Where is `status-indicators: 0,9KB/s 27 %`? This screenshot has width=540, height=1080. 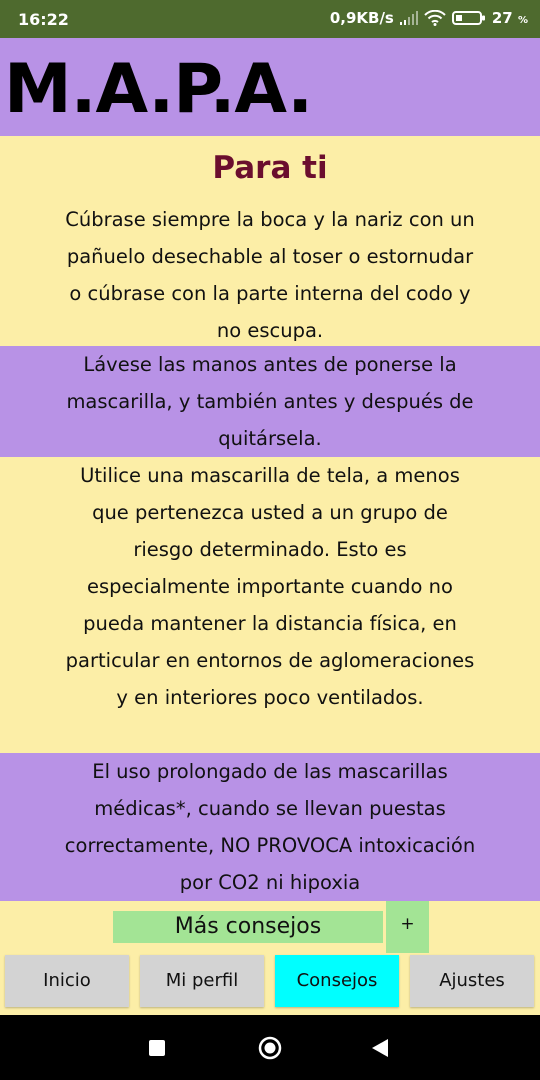
status-indicators: 0,9KB/s 27 % is located at coordinates (429, 18).